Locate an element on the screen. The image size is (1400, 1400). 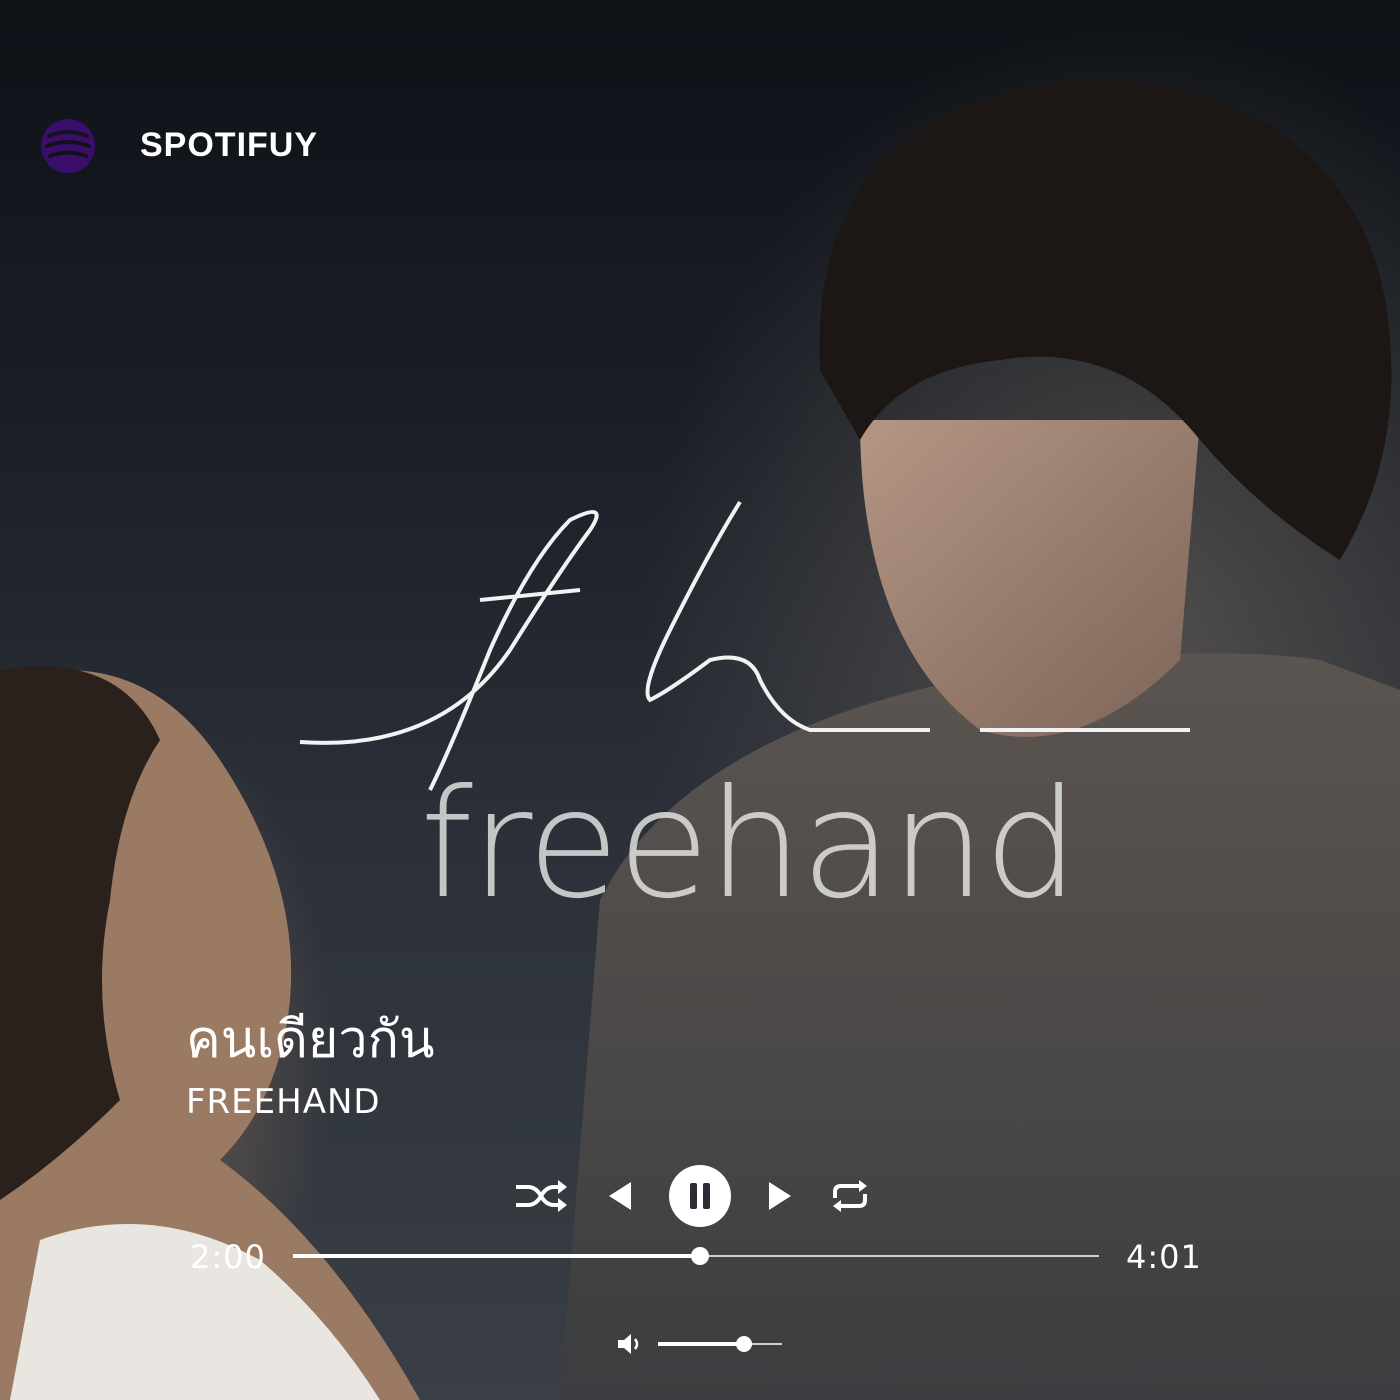
track-artist: FREEHAND is located at coordinates (283, 1102).